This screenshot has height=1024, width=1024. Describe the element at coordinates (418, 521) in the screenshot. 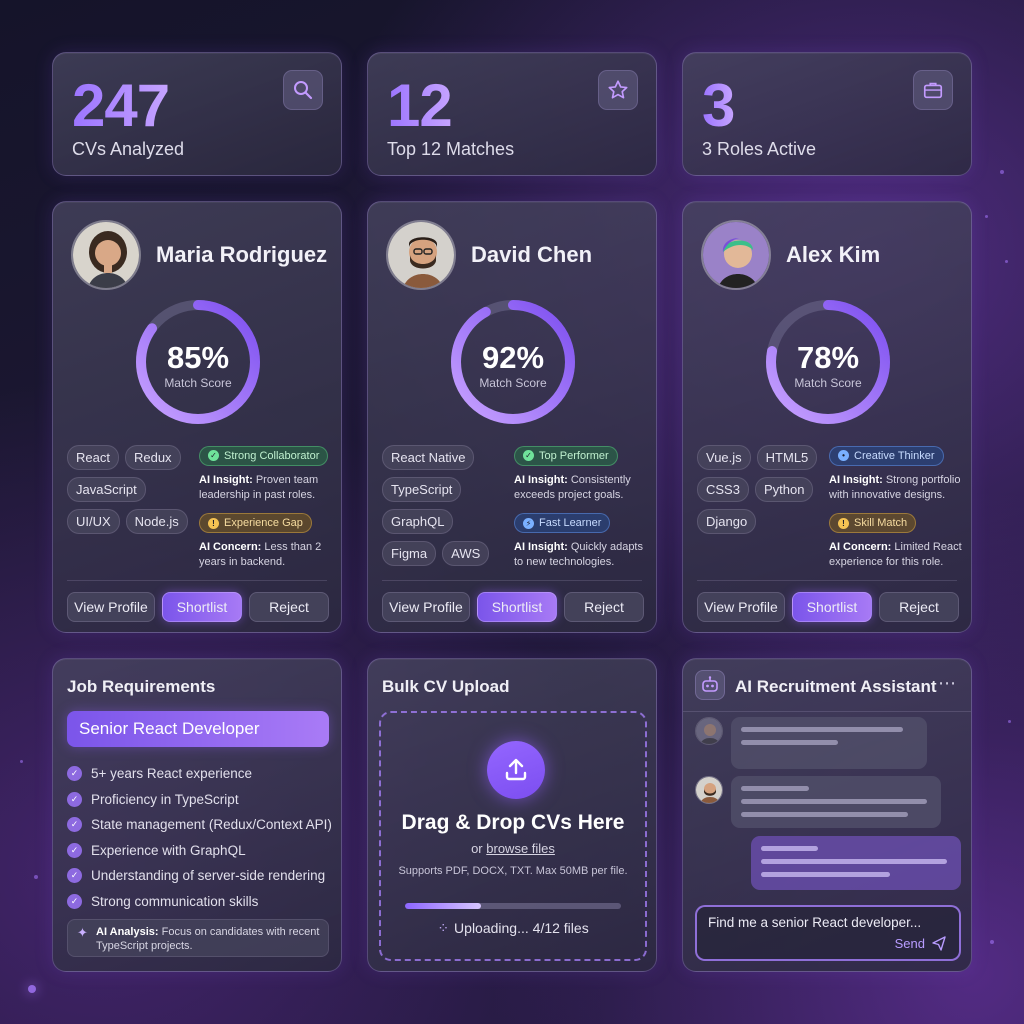

I see `skill-tag: GraphQL` at that location.